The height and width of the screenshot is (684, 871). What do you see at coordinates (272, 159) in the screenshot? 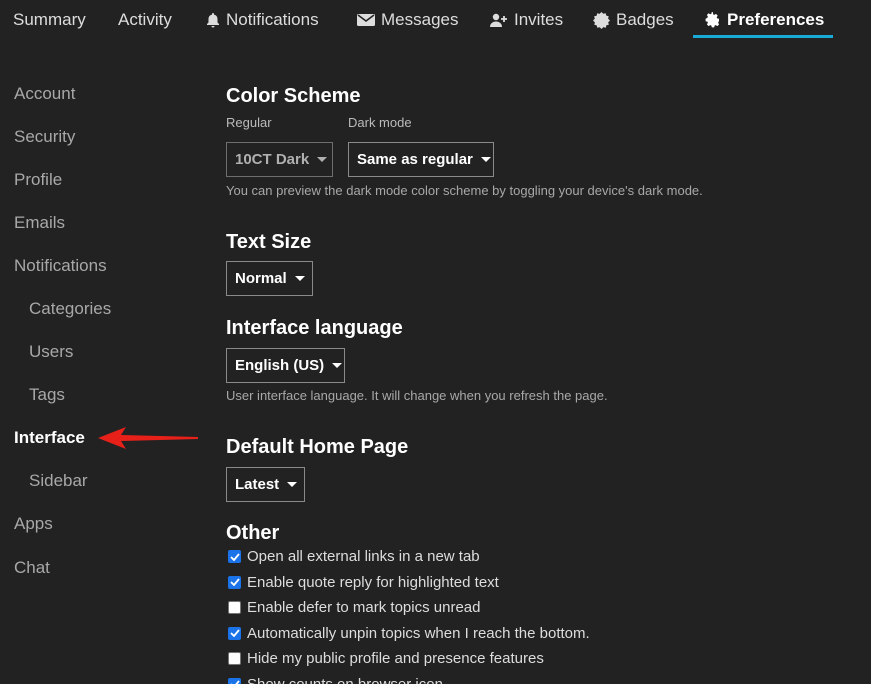
I see `regular-scheme-value: 10CT Dark` at bounding box center [272, 159].